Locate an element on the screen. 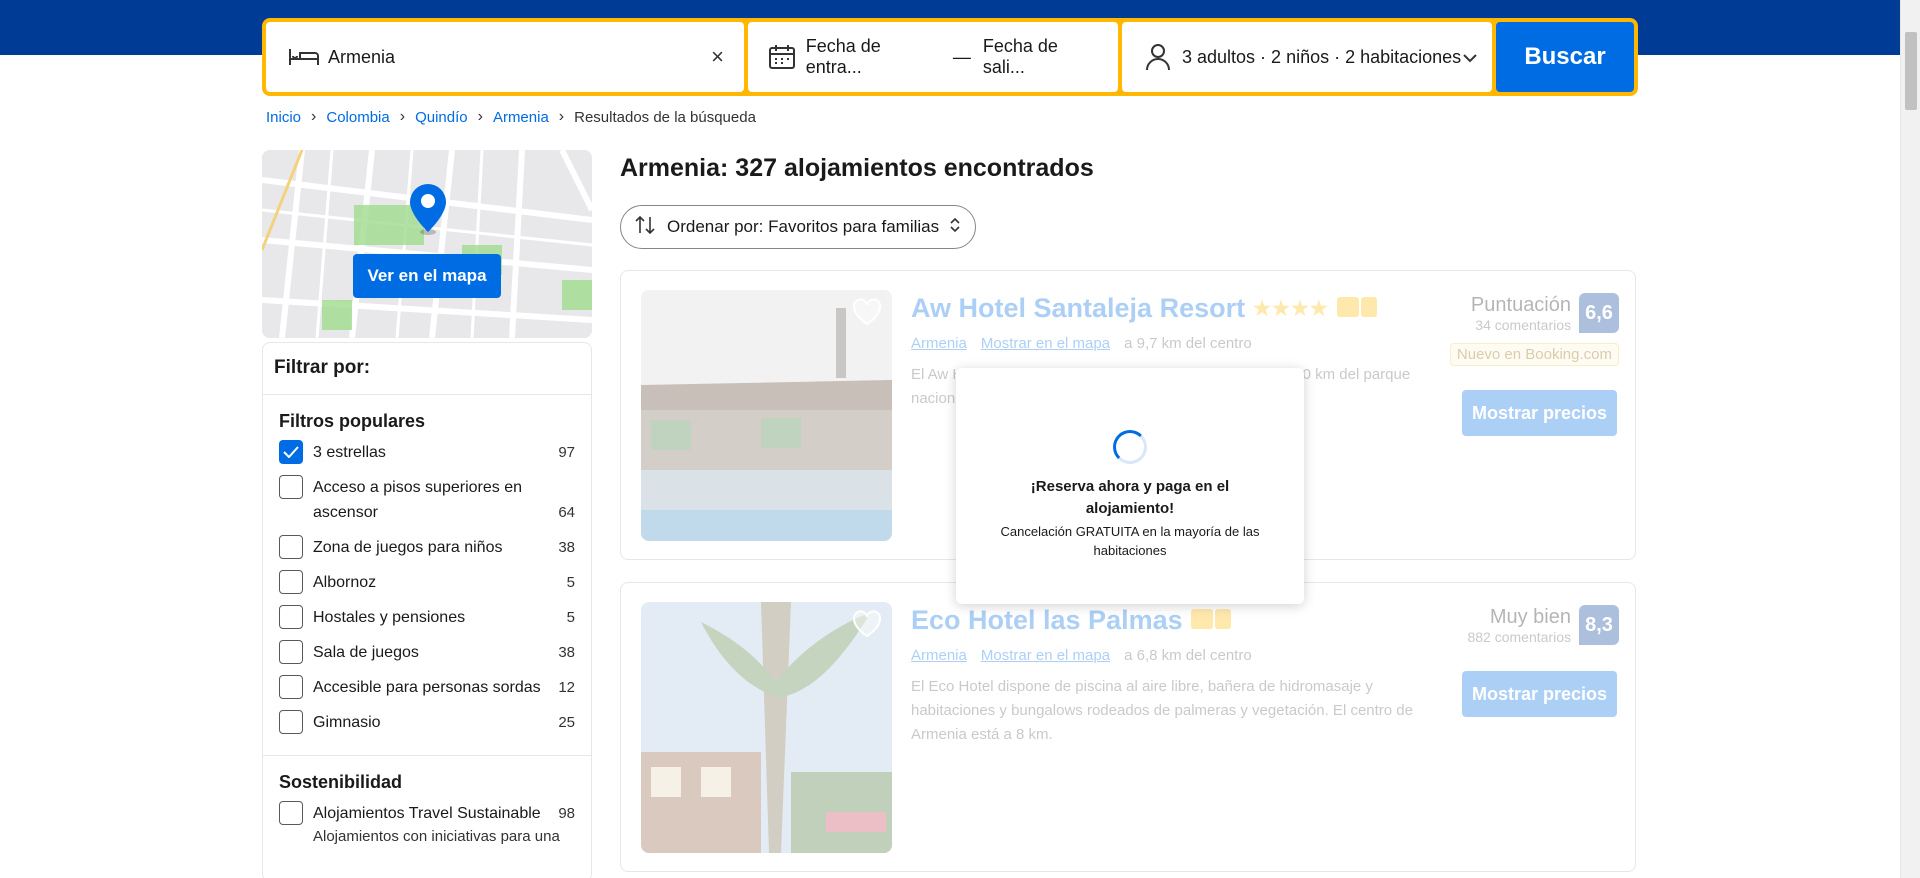  guests-field: 3 adultos · 2 niños · 2 habitaciones is located at coordinates (1307, 57).